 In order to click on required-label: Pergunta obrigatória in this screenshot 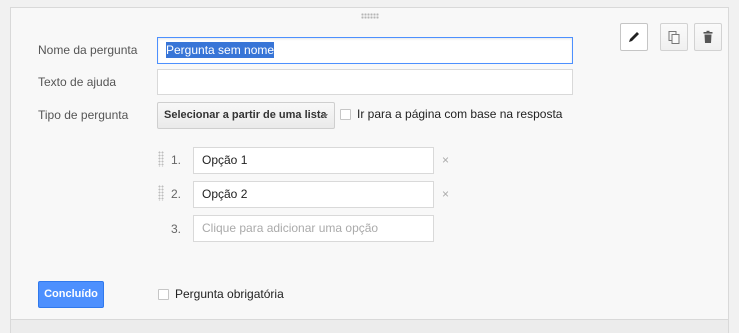, I will do `click(229, 294)`.